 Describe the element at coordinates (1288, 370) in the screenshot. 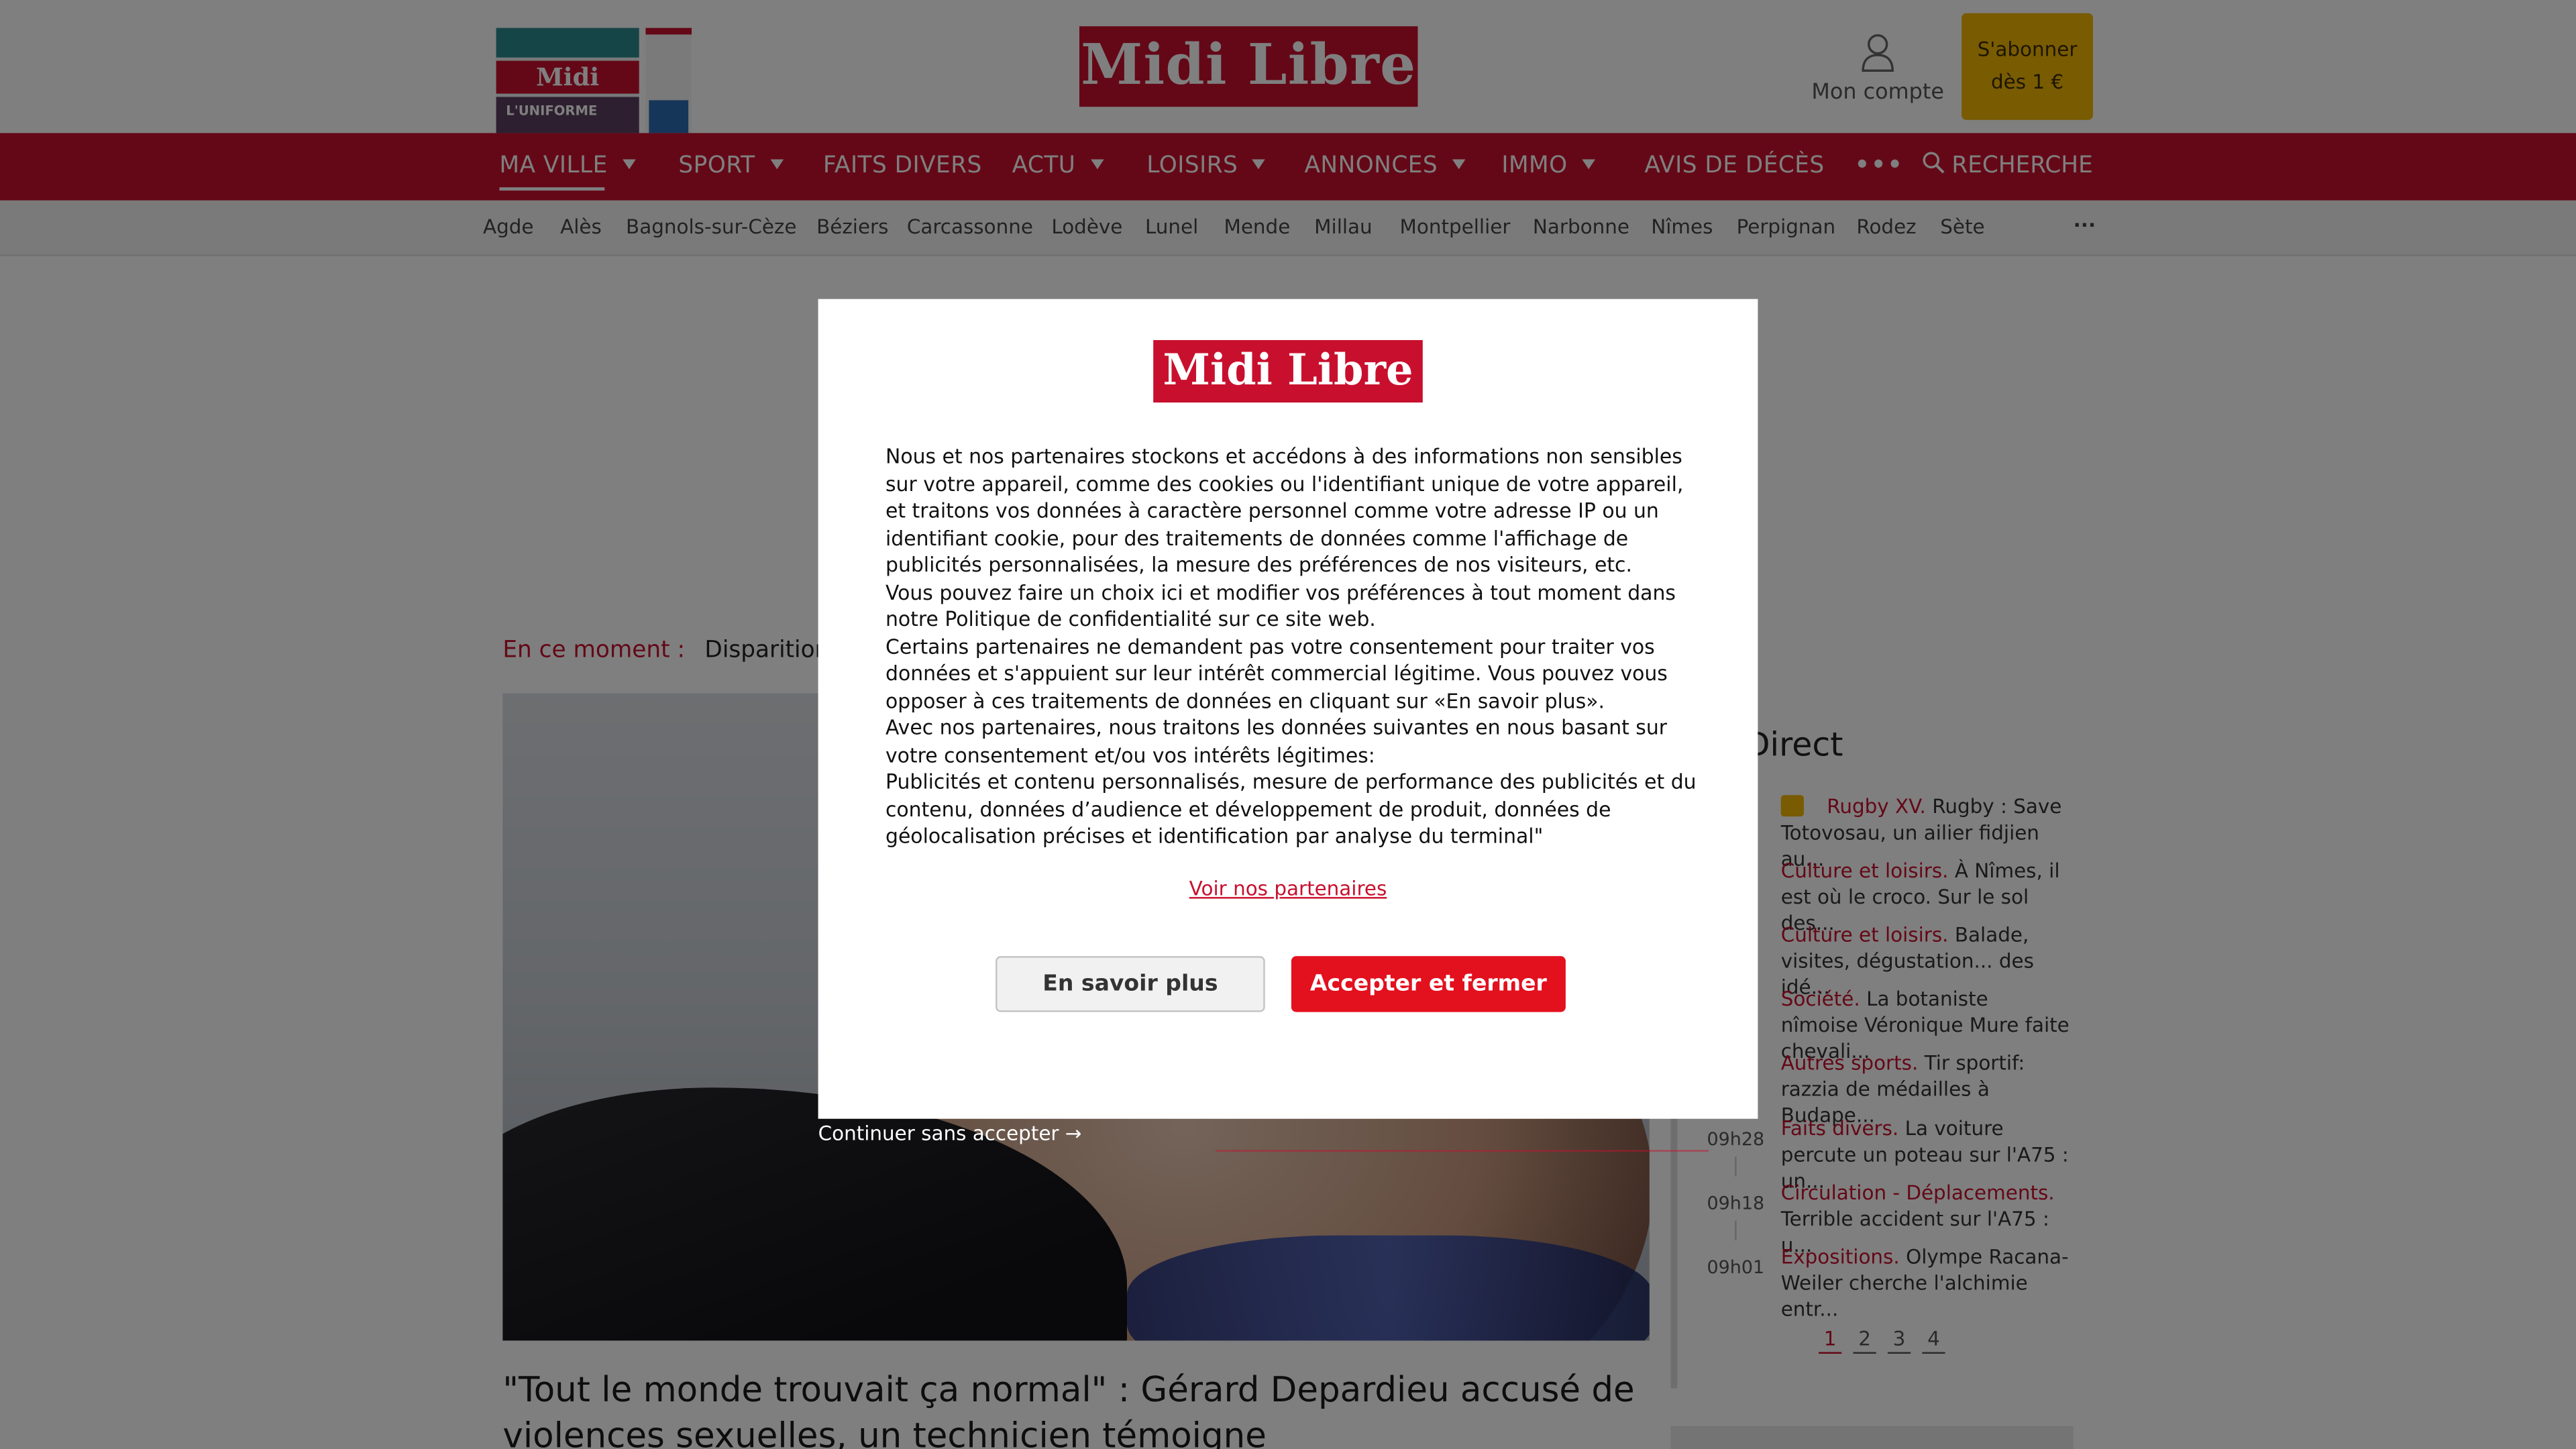

I see `consent-logo: Midi Libre` at that location.